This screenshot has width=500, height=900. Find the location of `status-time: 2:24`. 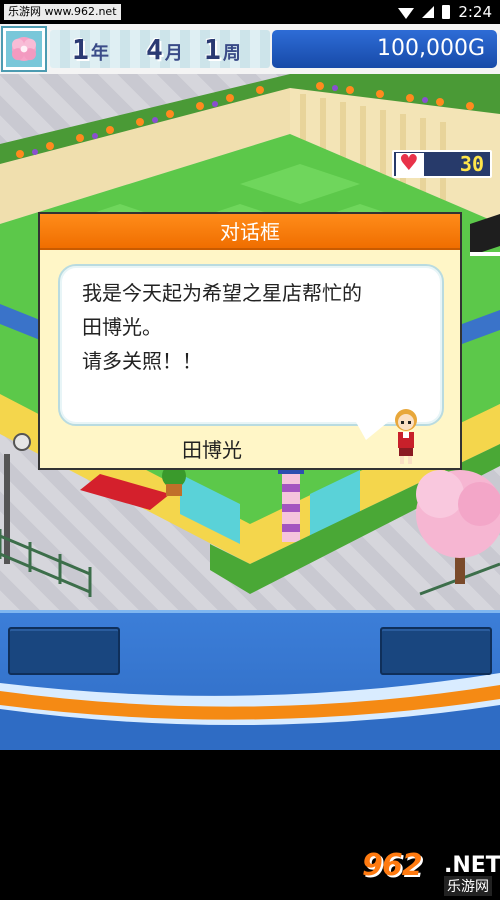

status-time: 2:24 is located at coordinates (475, 12).